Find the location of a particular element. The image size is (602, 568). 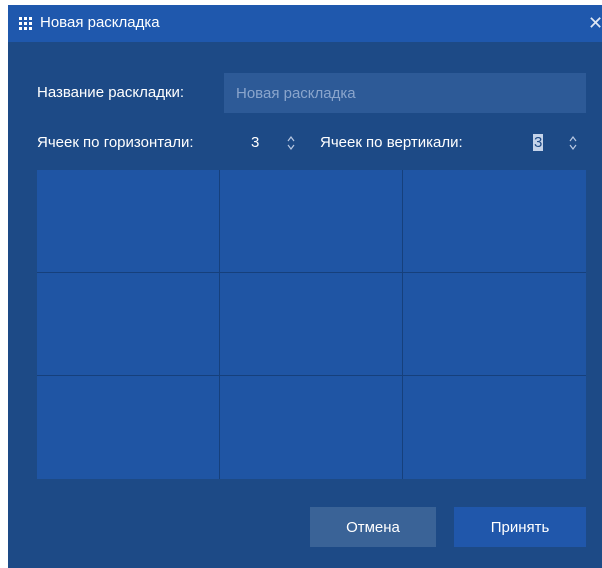

close-icon: ✕ is located at coordinates (595, 23).